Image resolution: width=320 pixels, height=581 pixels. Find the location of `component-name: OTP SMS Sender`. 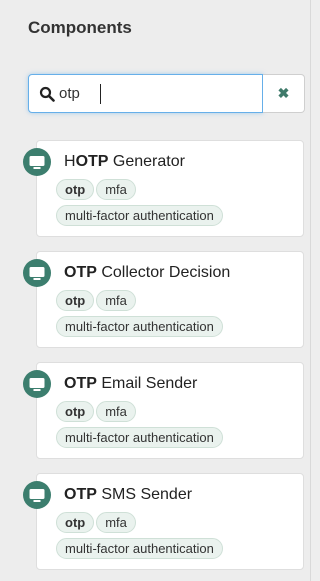

component-name: OTP SMS Sender is located at coordinates (128, 494).